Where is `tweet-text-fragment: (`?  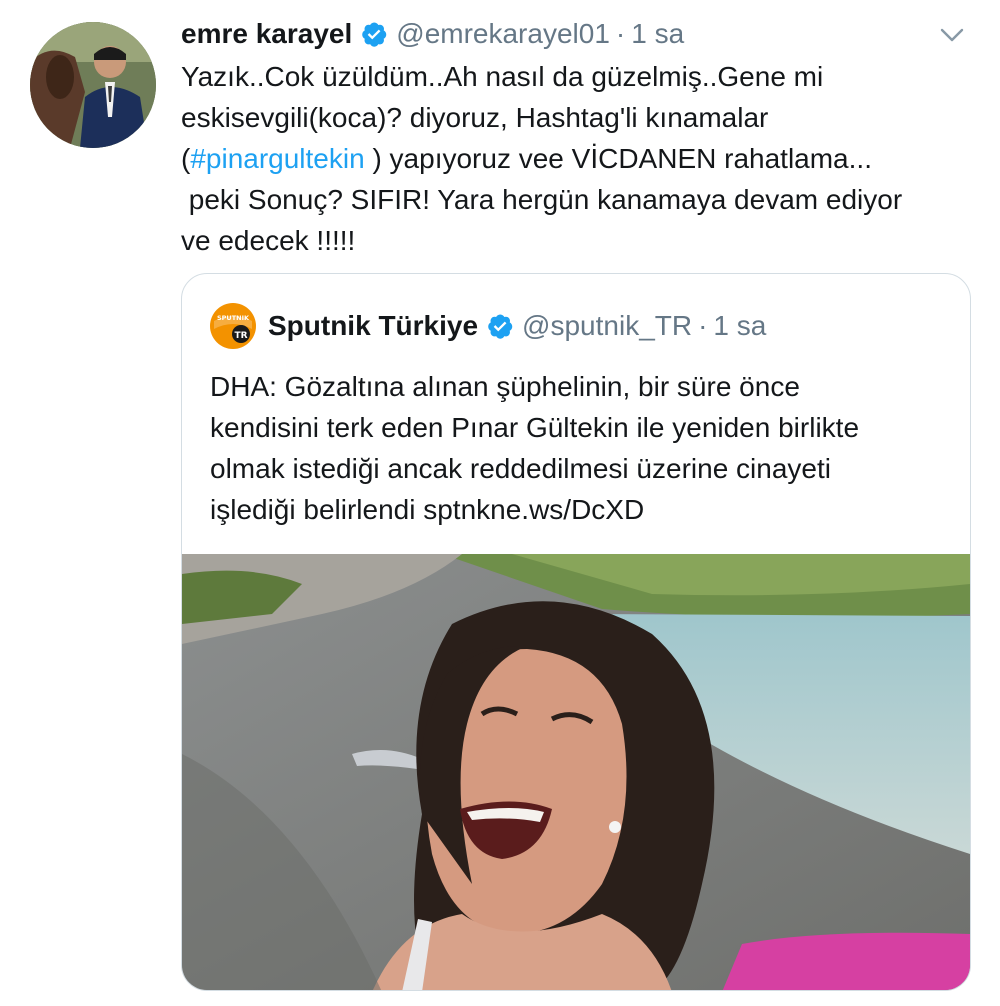 tweet-text-fragment: ( is located at coordinates (186, 158).